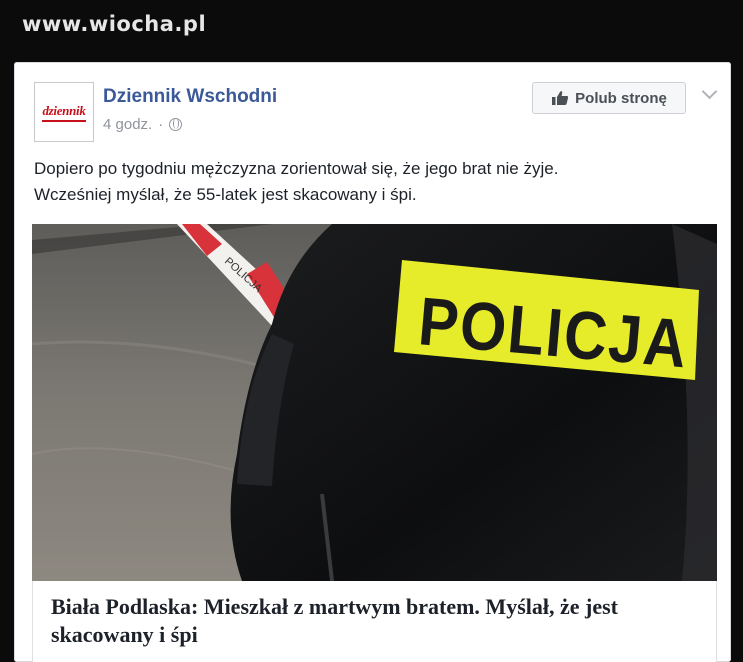 Image resolution: width=743 pixels, height=662 pixels. I want to click on like-page-button: Polub stronę, so click(609, 98).